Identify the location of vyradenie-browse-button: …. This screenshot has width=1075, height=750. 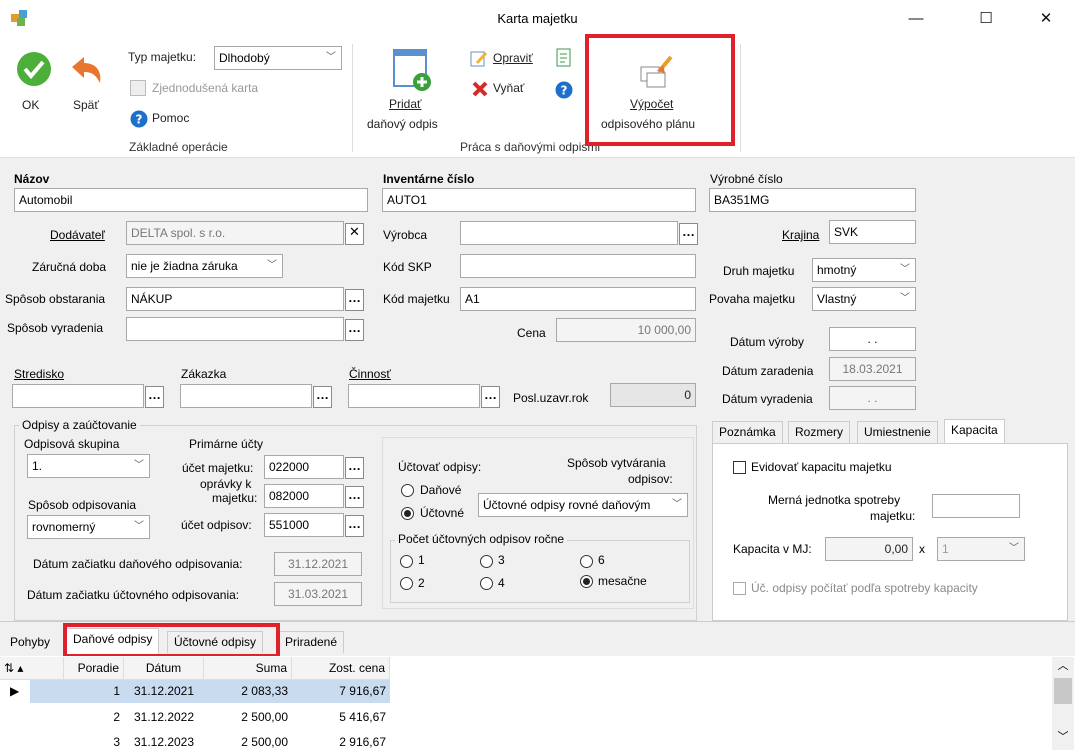
(354, 330).